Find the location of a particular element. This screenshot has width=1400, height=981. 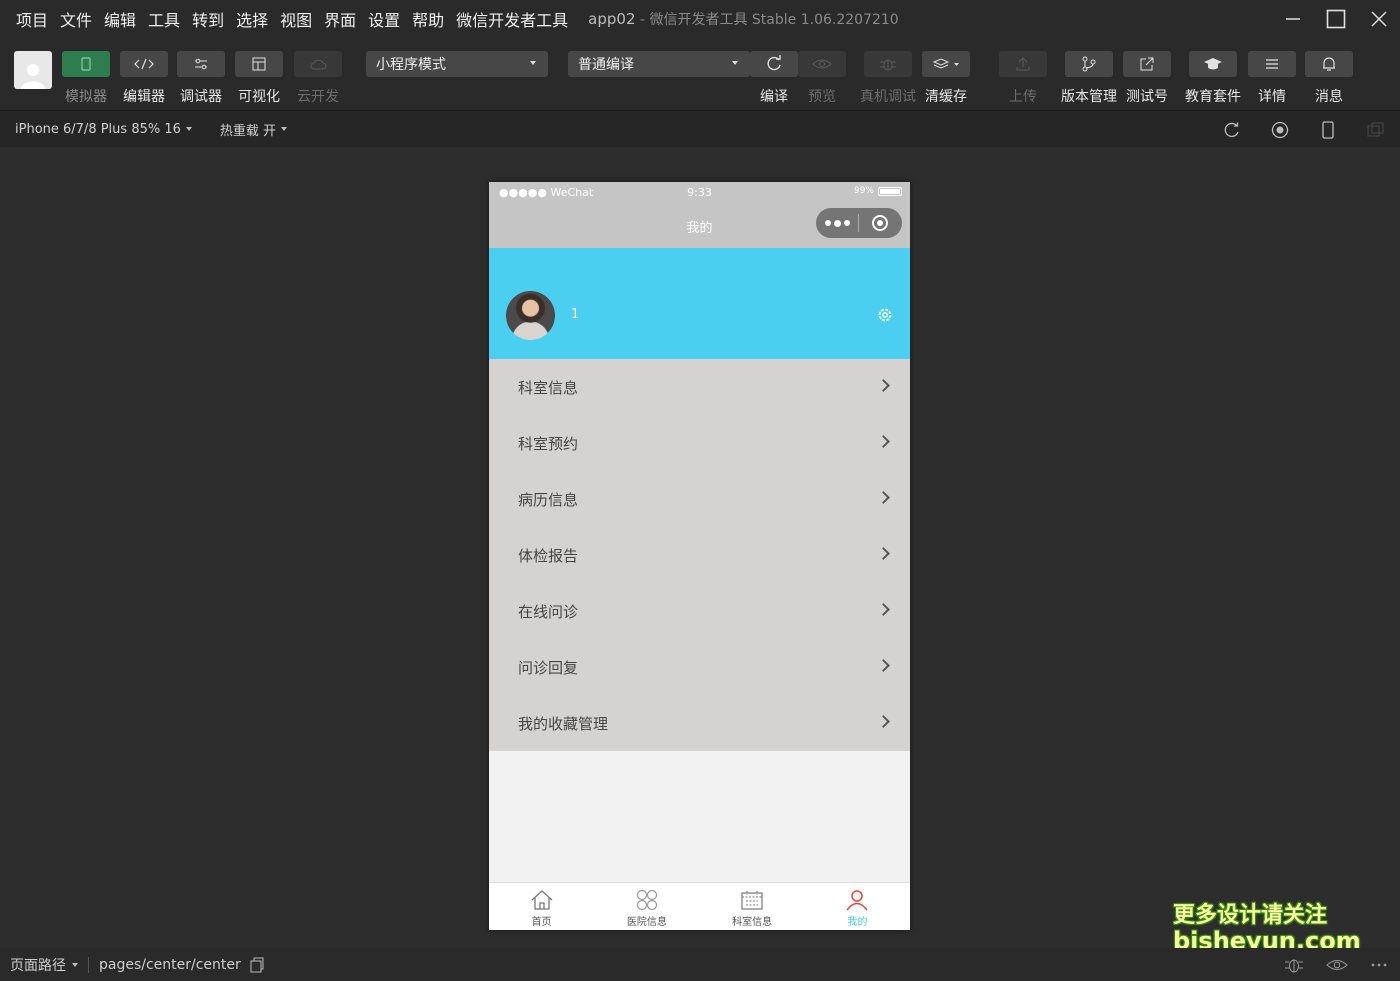

upload-tool: 上传 is located at coordinates (1023, 78).